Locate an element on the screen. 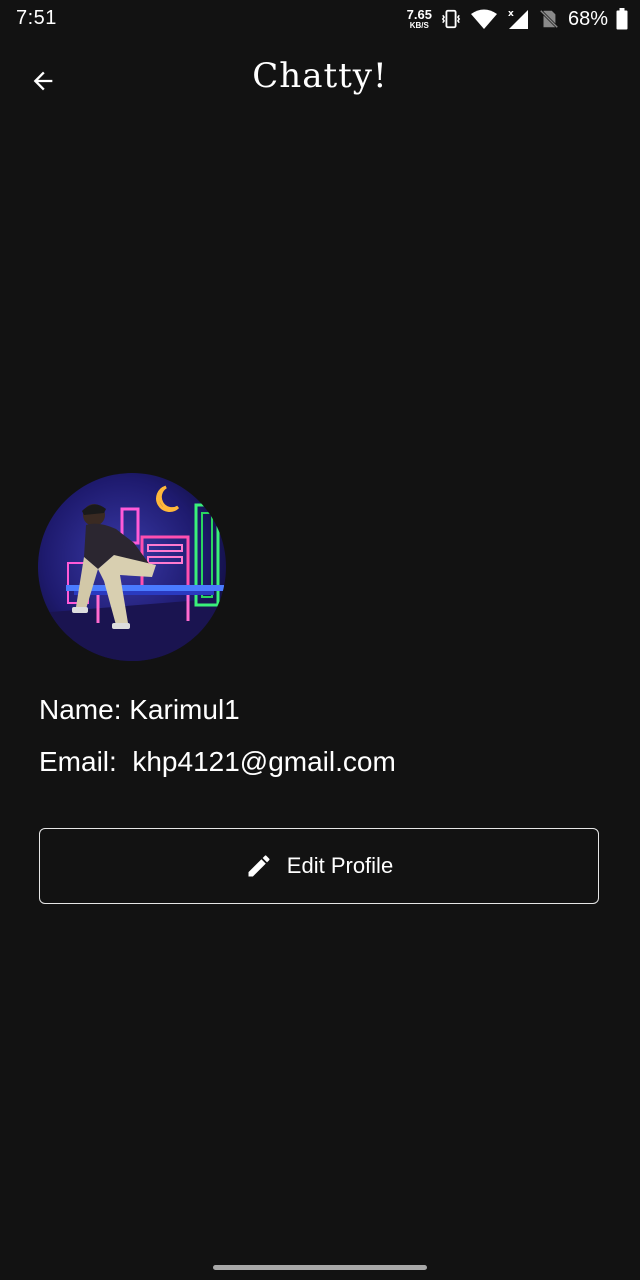 The image size is (640, 1280). network-speed-value: 7.65 is located at coordinates (419, 14).